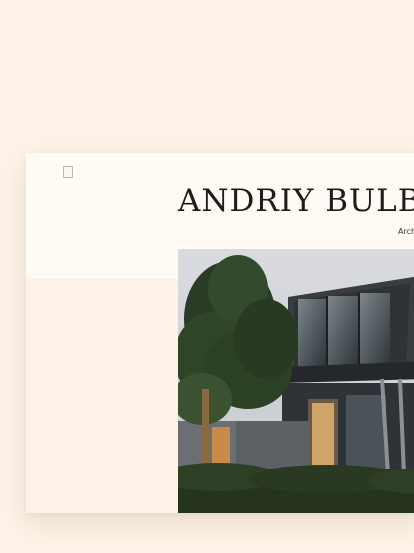 This screenshot has height=553, width=414. What do you see at coordinates (296, 201) in the screenshot?
I see `site-title: ANDRIY BULBA` at bounding box center [296, 201].